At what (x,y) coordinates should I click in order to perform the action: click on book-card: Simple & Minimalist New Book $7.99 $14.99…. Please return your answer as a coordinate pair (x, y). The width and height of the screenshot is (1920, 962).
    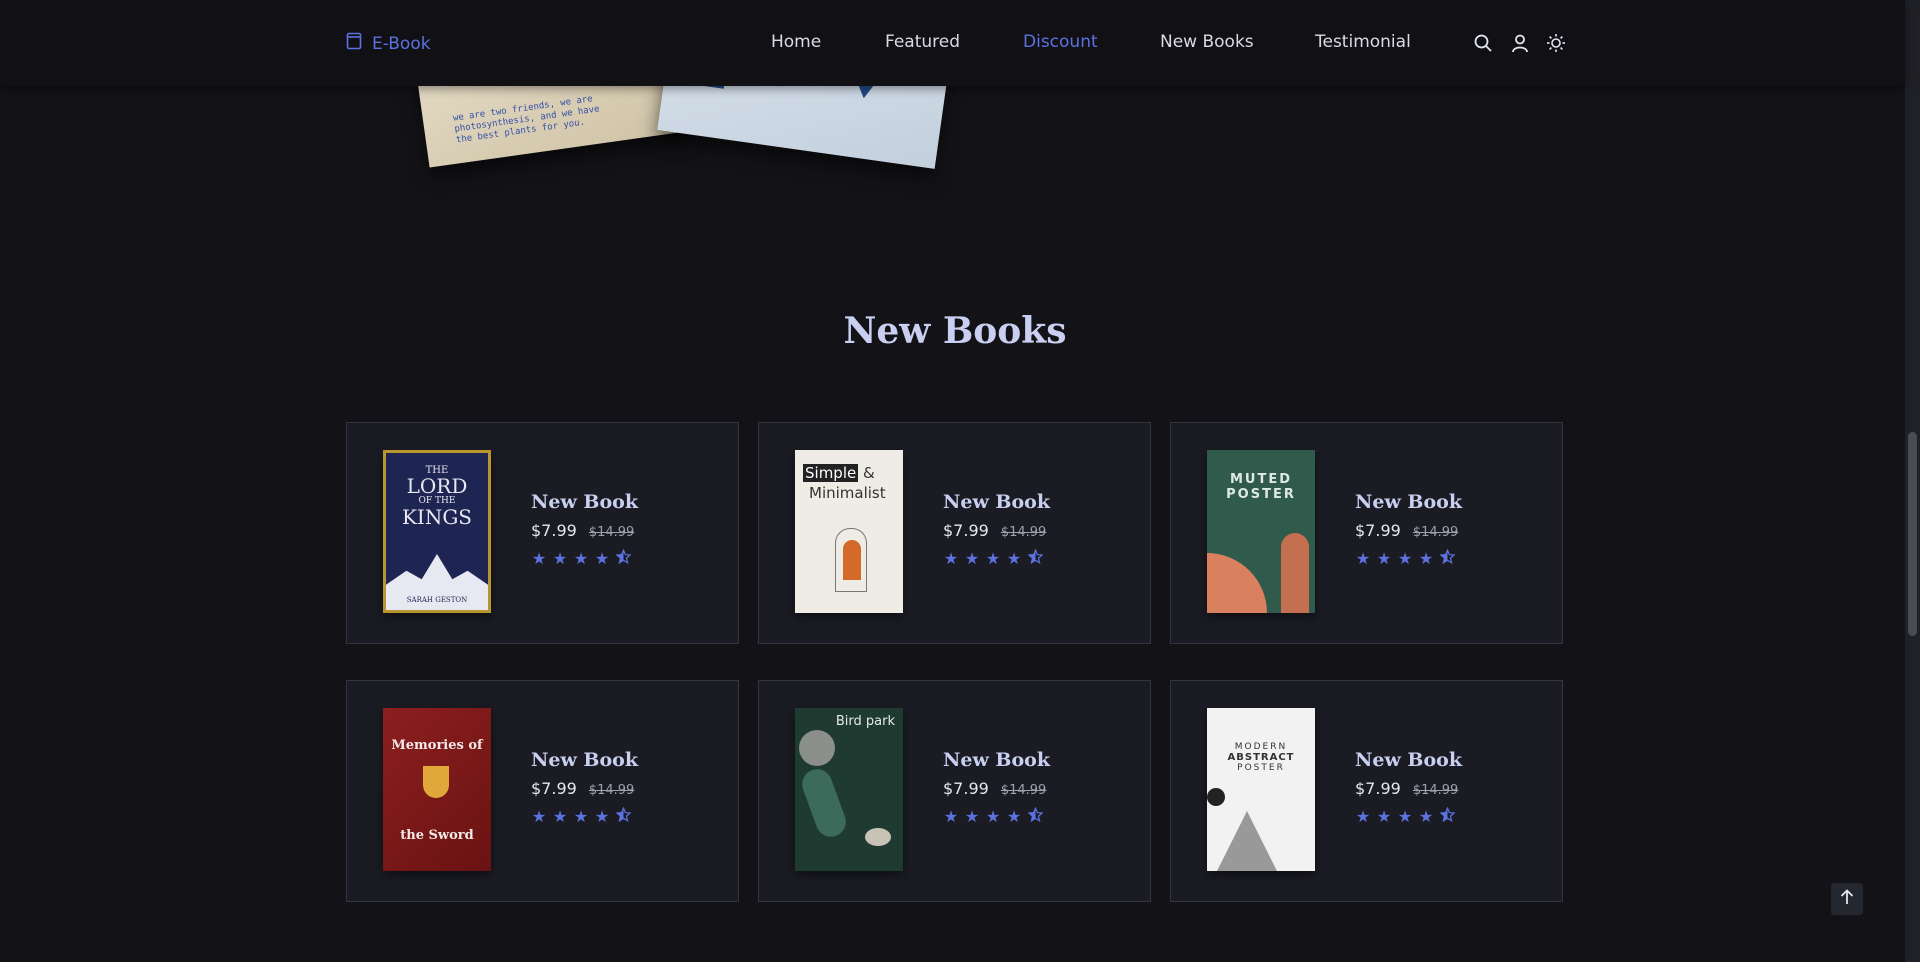
    Looking at the image, I should click on (954, 533).